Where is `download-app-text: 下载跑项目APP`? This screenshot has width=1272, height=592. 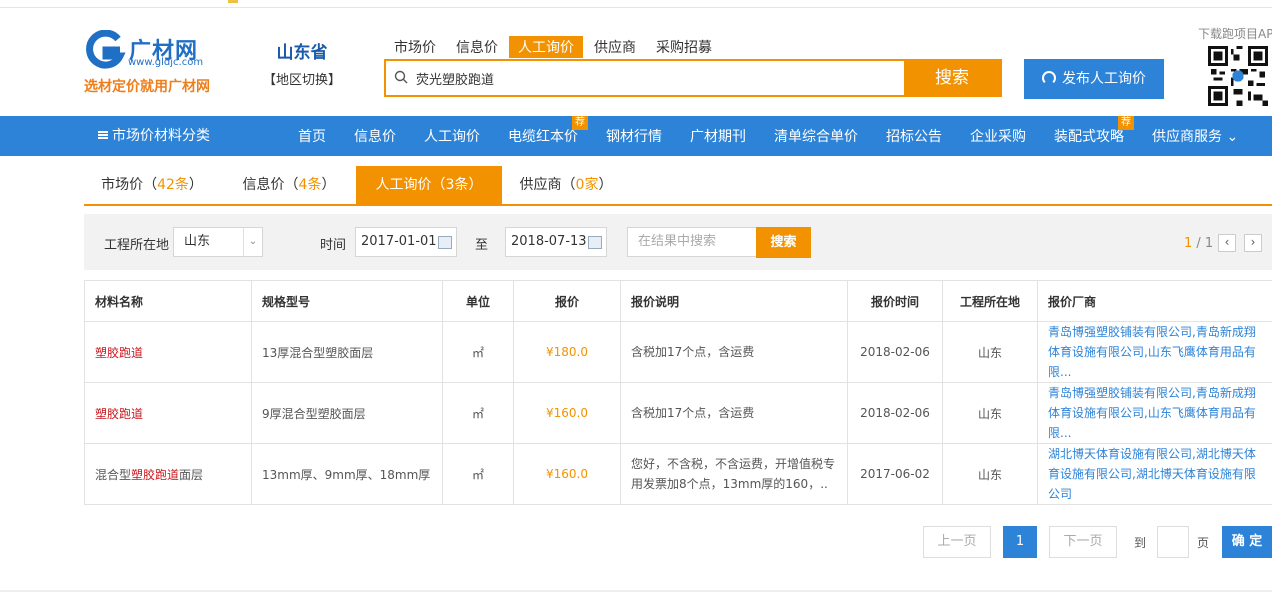
download-app-text: 下载跑项目APP is located at coordinates (1235, 33).